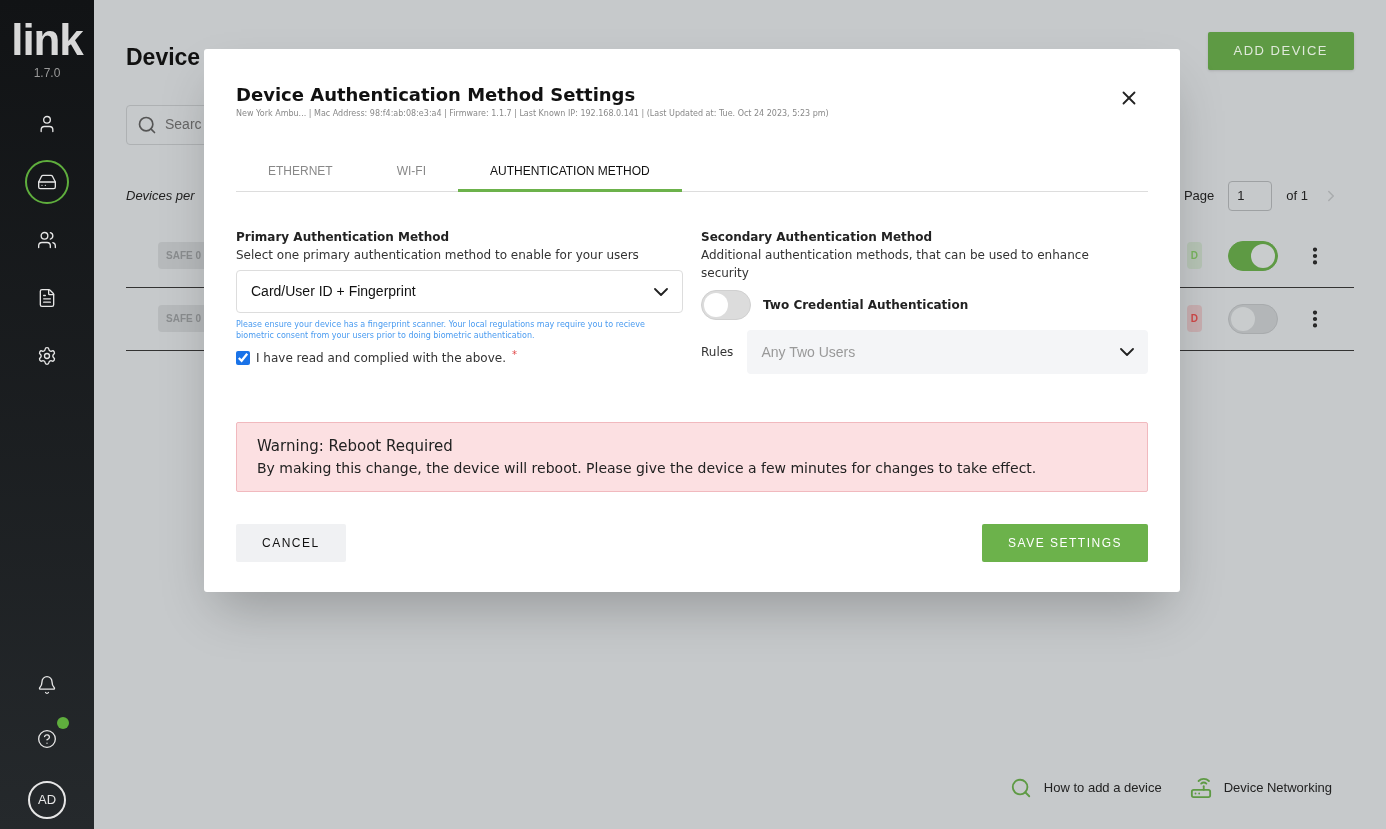  What do you see at coordinates (717, 352) in the screenshot?
I see `rules-label: Rules` at bounding box center [717, 352].